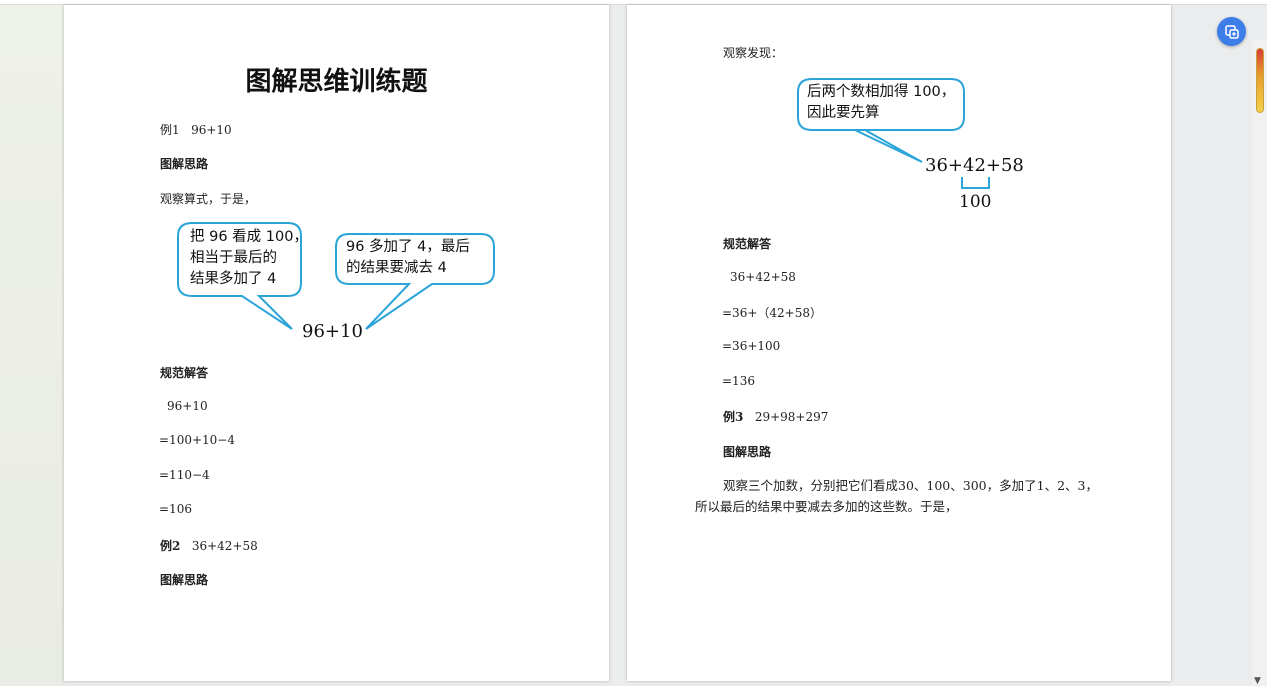 This screenshot has width=1267, height=686. I want to click on bubble-line-1: 后两个数相加得 100，, so click(881, 92).